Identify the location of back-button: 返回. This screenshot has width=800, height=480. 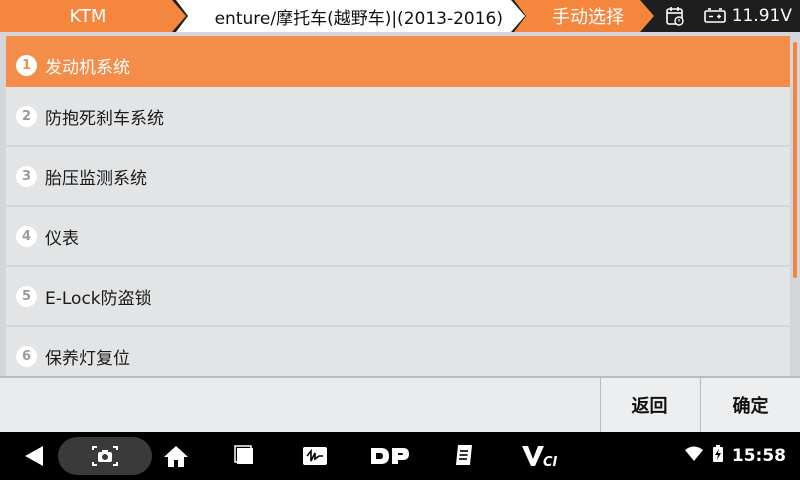
(649, 405).